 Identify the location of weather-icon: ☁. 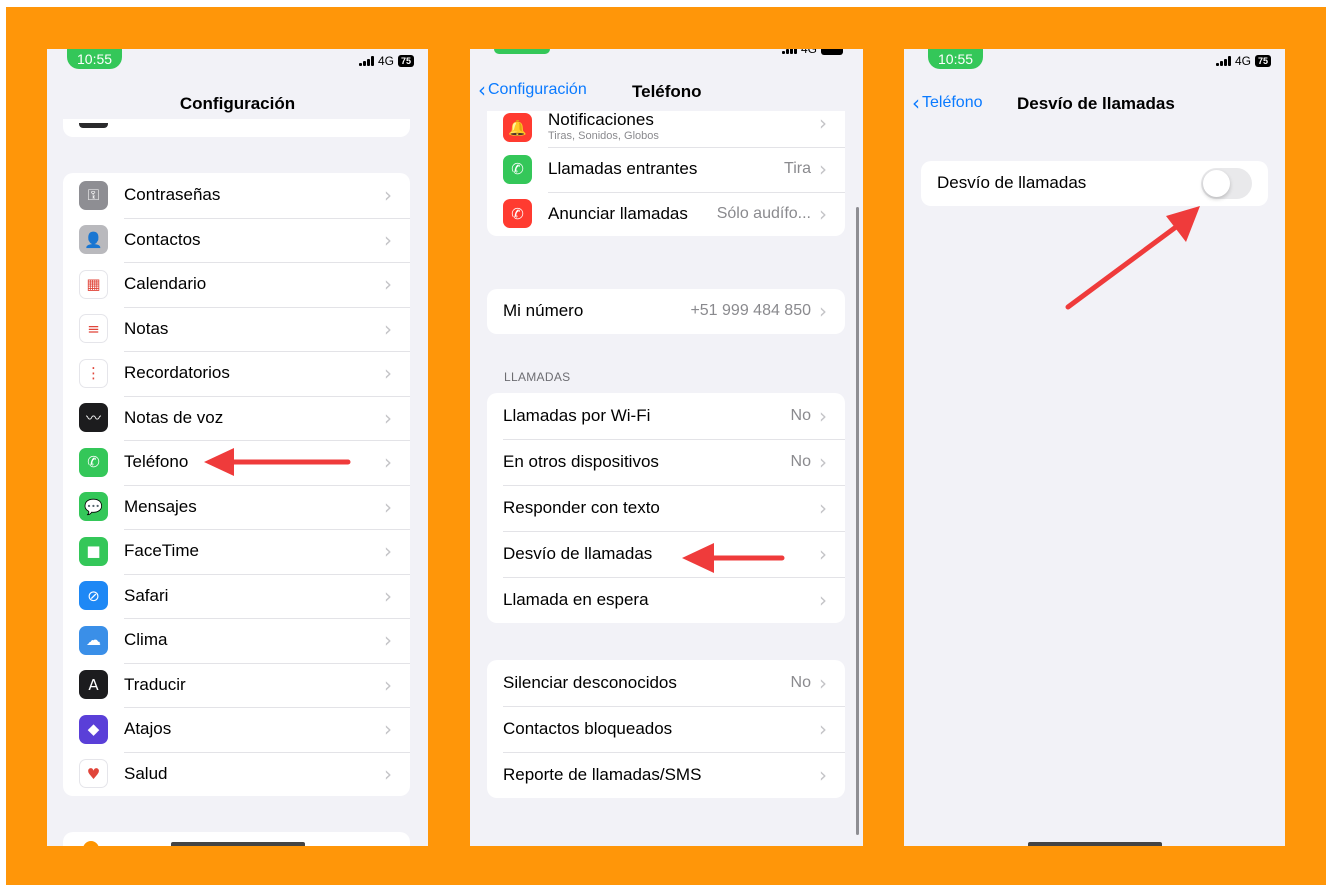
(93, 640).